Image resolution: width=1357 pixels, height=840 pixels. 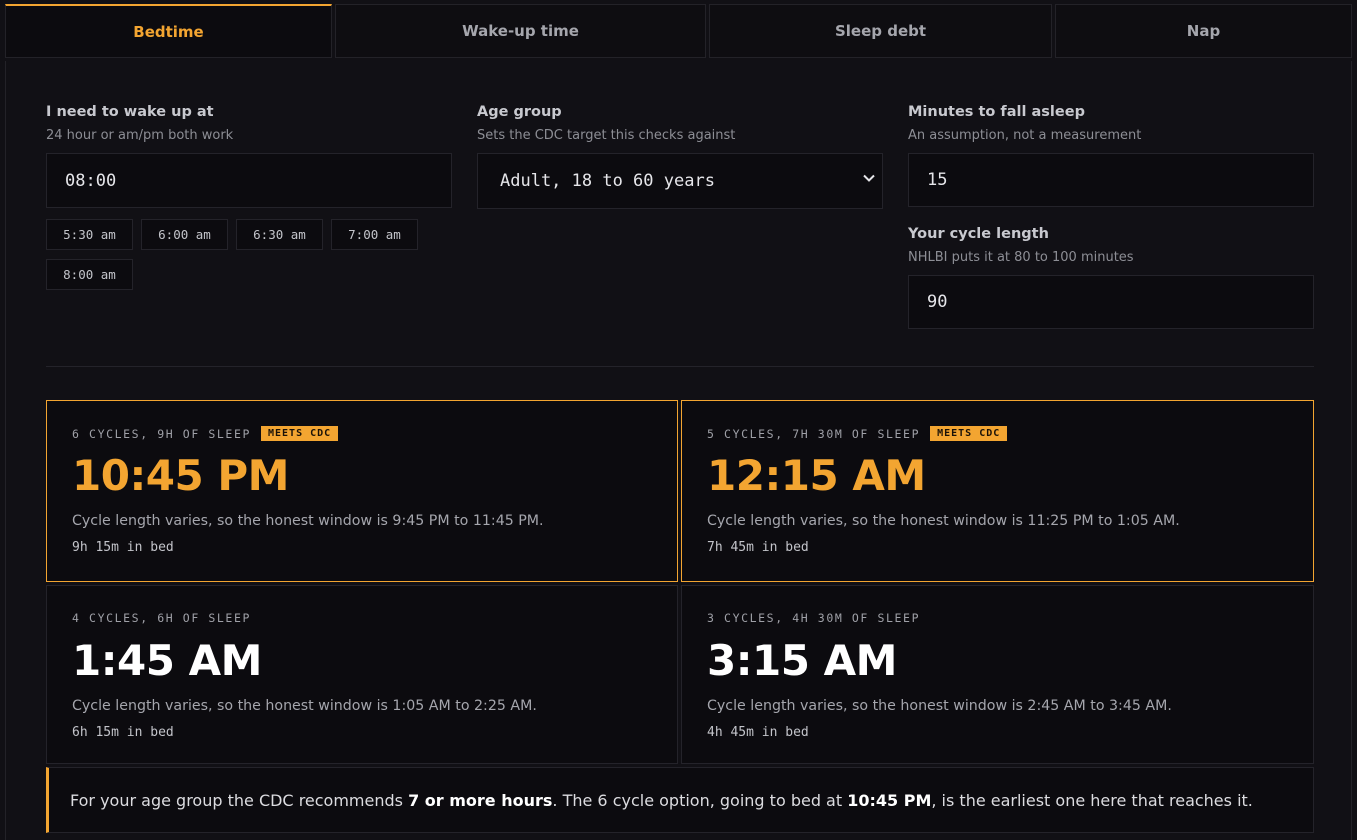 What do you see at coordinates (130, 112) in the screenshot?
I see `wake-label: I need to wake up at` at bounding box center [130, 112].